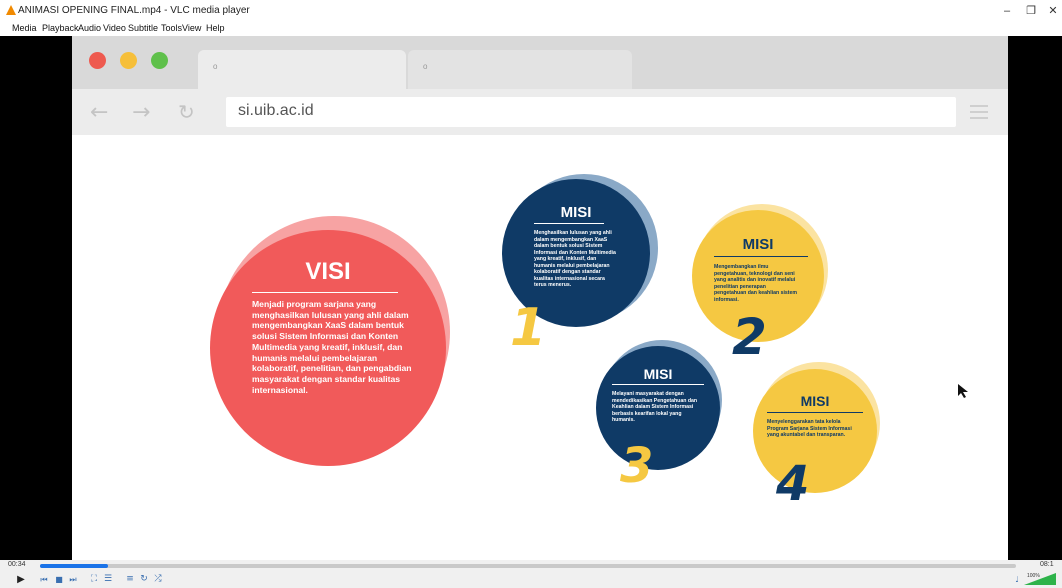  I want to click on misi-1-divider, so click(569, 223).